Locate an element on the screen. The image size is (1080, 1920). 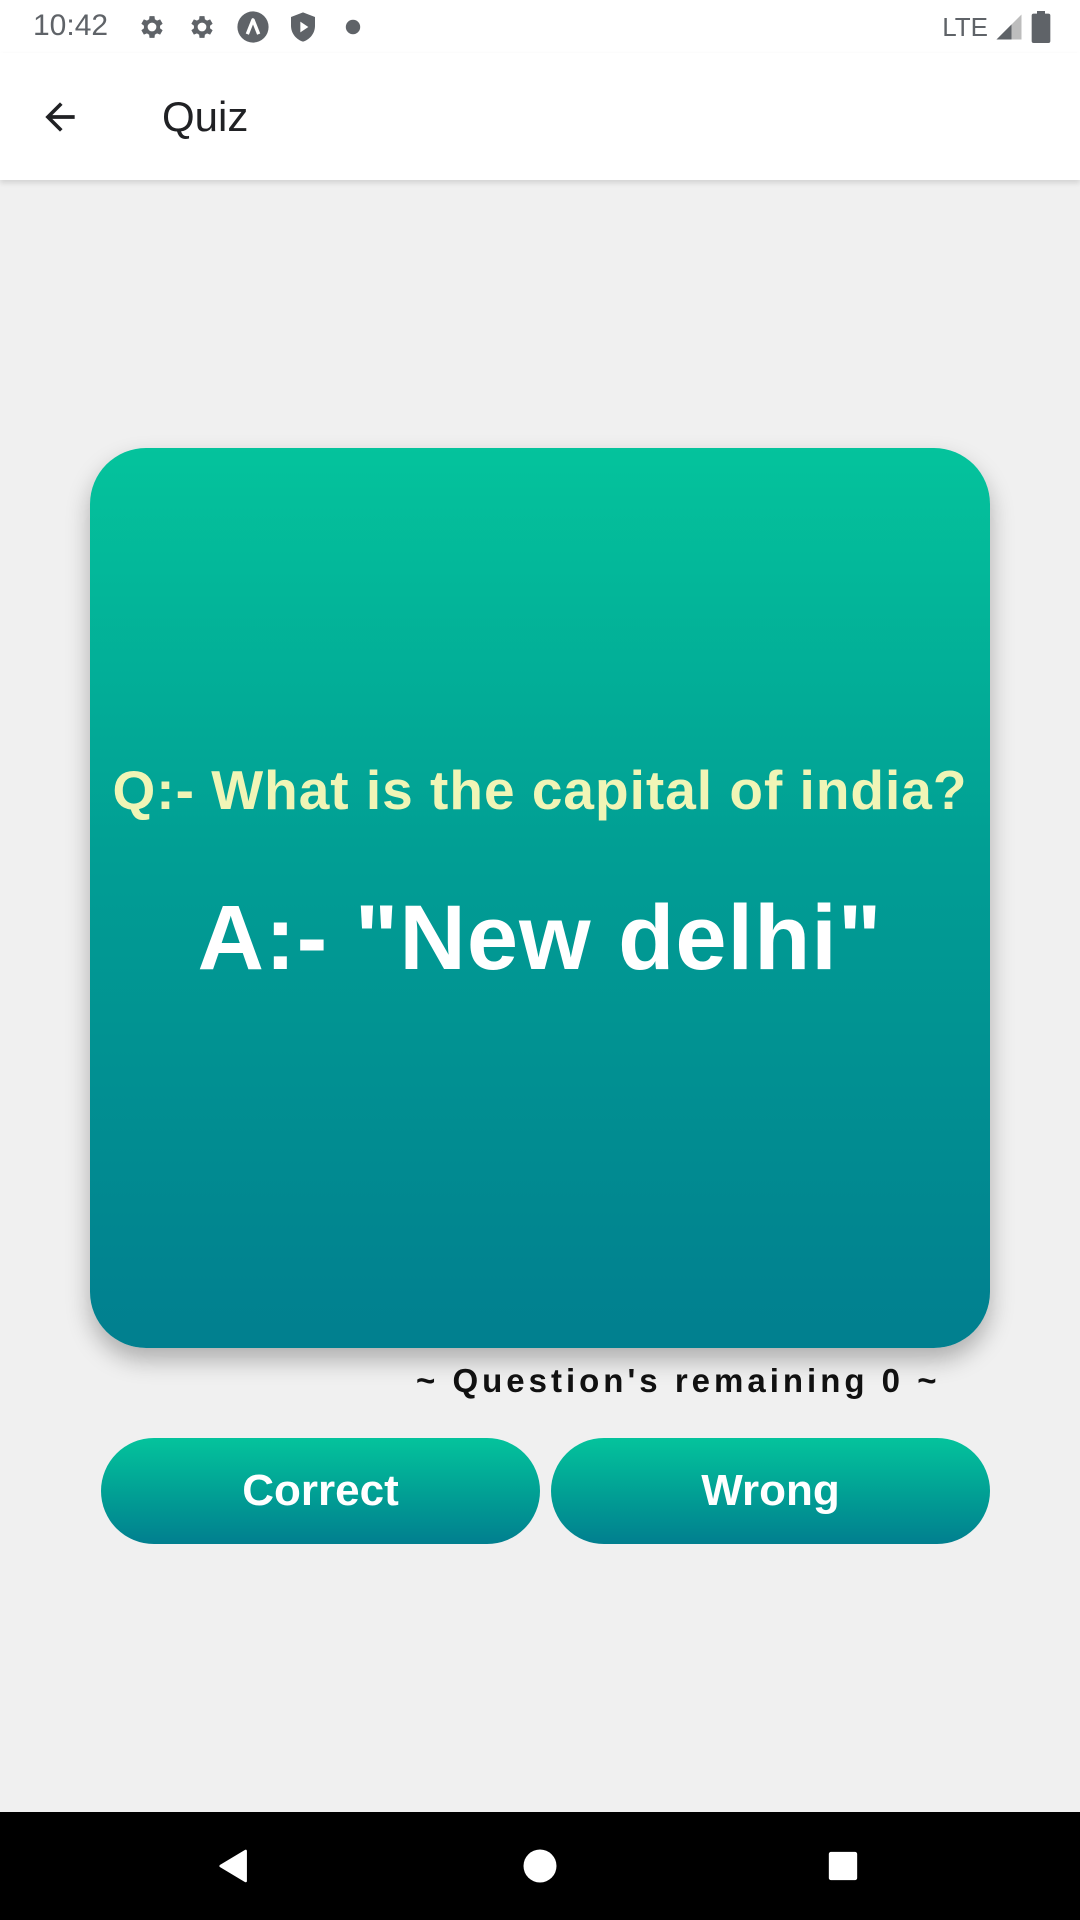
nav-home-icon is located at coordinates (540, 1866).